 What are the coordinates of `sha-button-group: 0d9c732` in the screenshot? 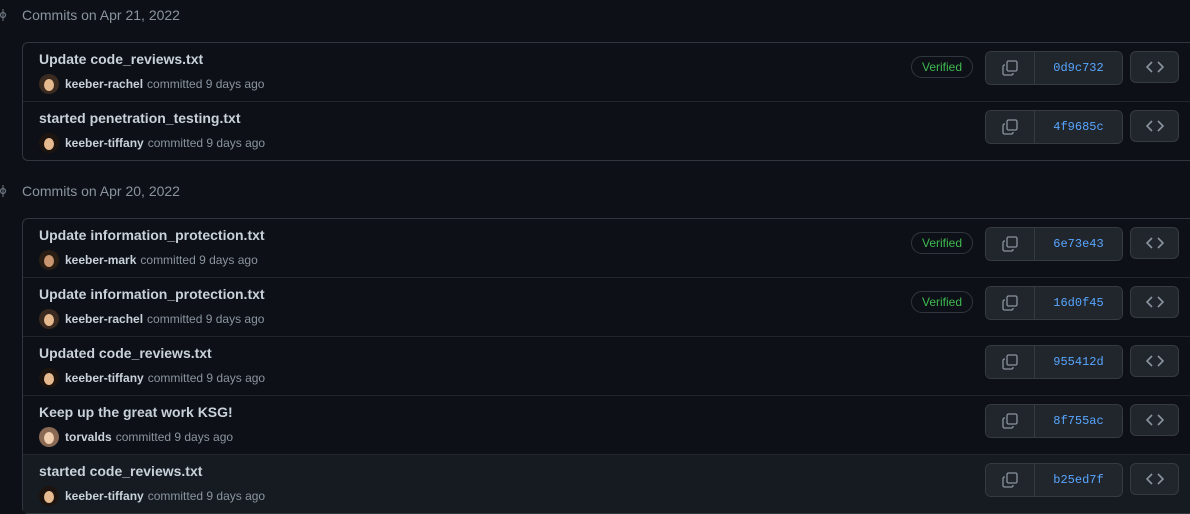 It's located at (1054, 68).